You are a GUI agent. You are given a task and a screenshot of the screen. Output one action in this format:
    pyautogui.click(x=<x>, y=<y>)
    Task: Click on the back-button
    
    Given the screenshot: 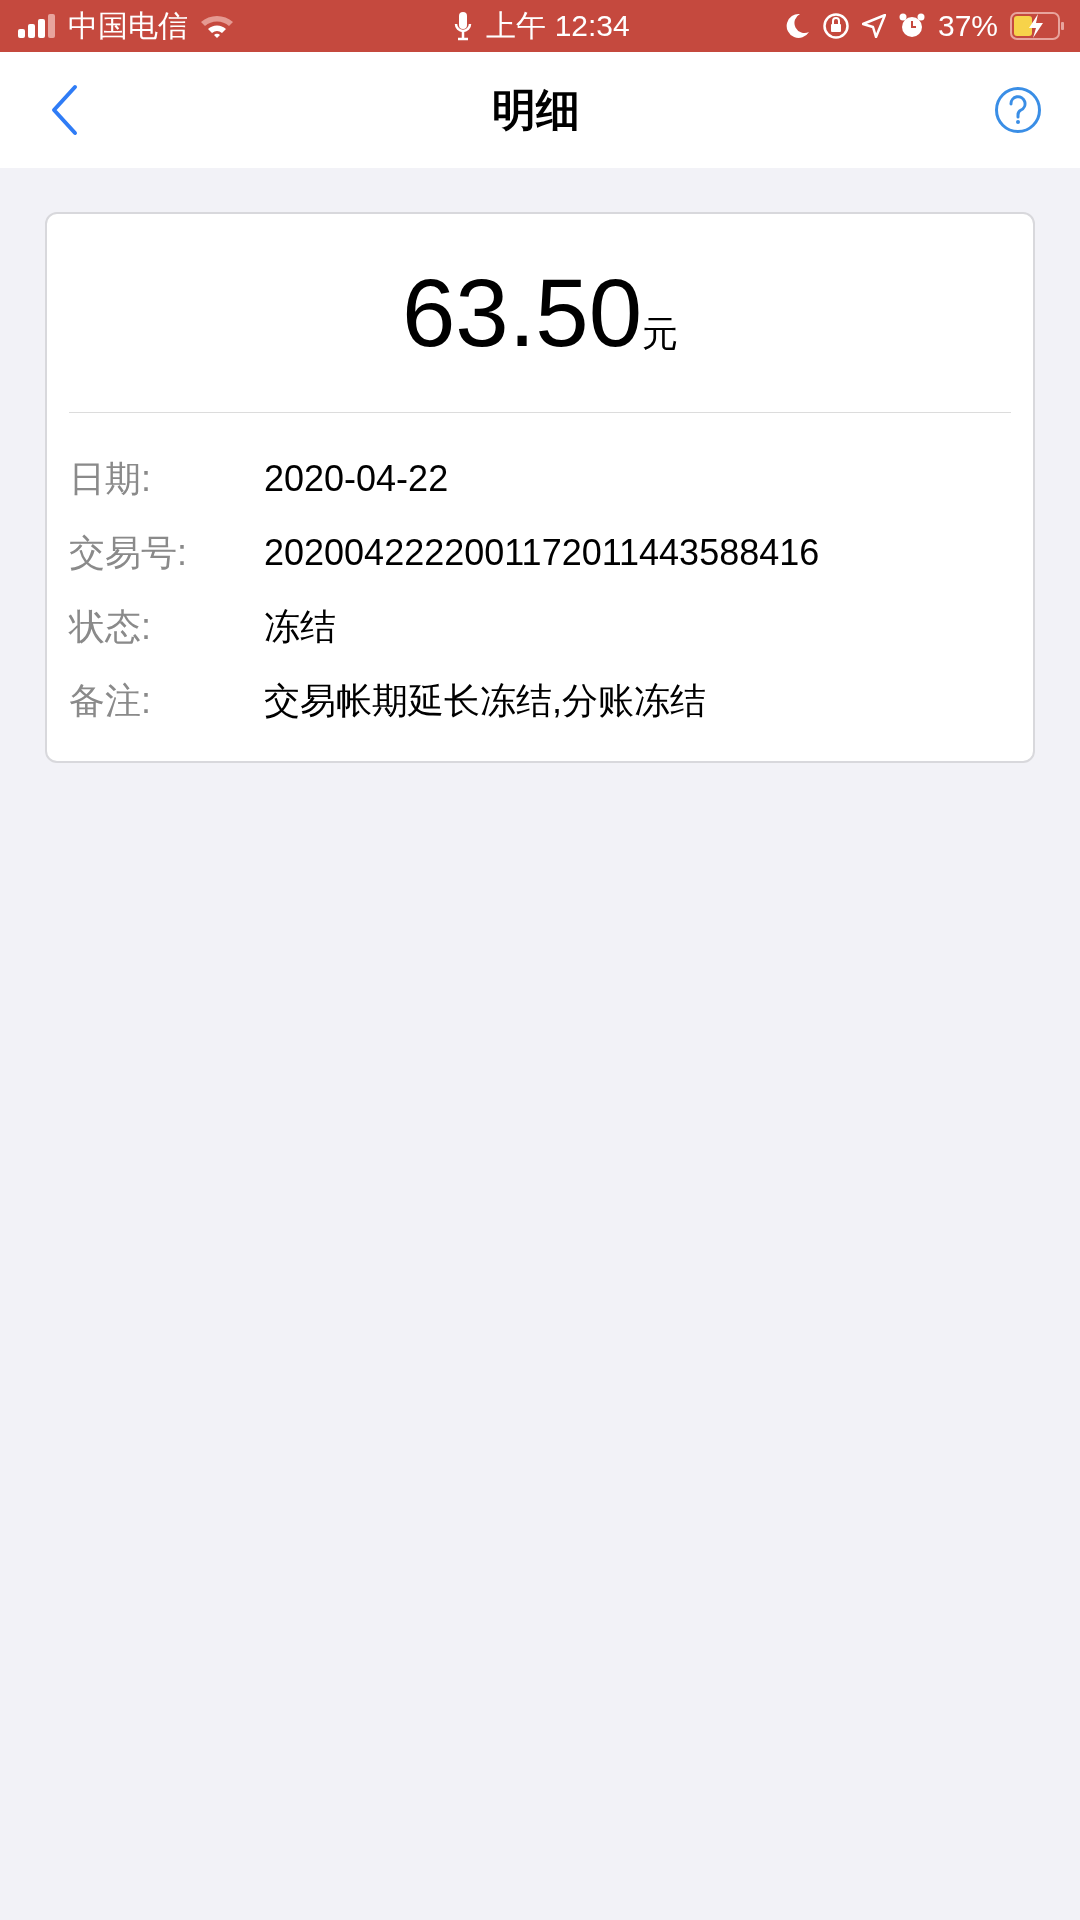 What is the action you would take?
    pyautogui.click(x=64, y=110)
    